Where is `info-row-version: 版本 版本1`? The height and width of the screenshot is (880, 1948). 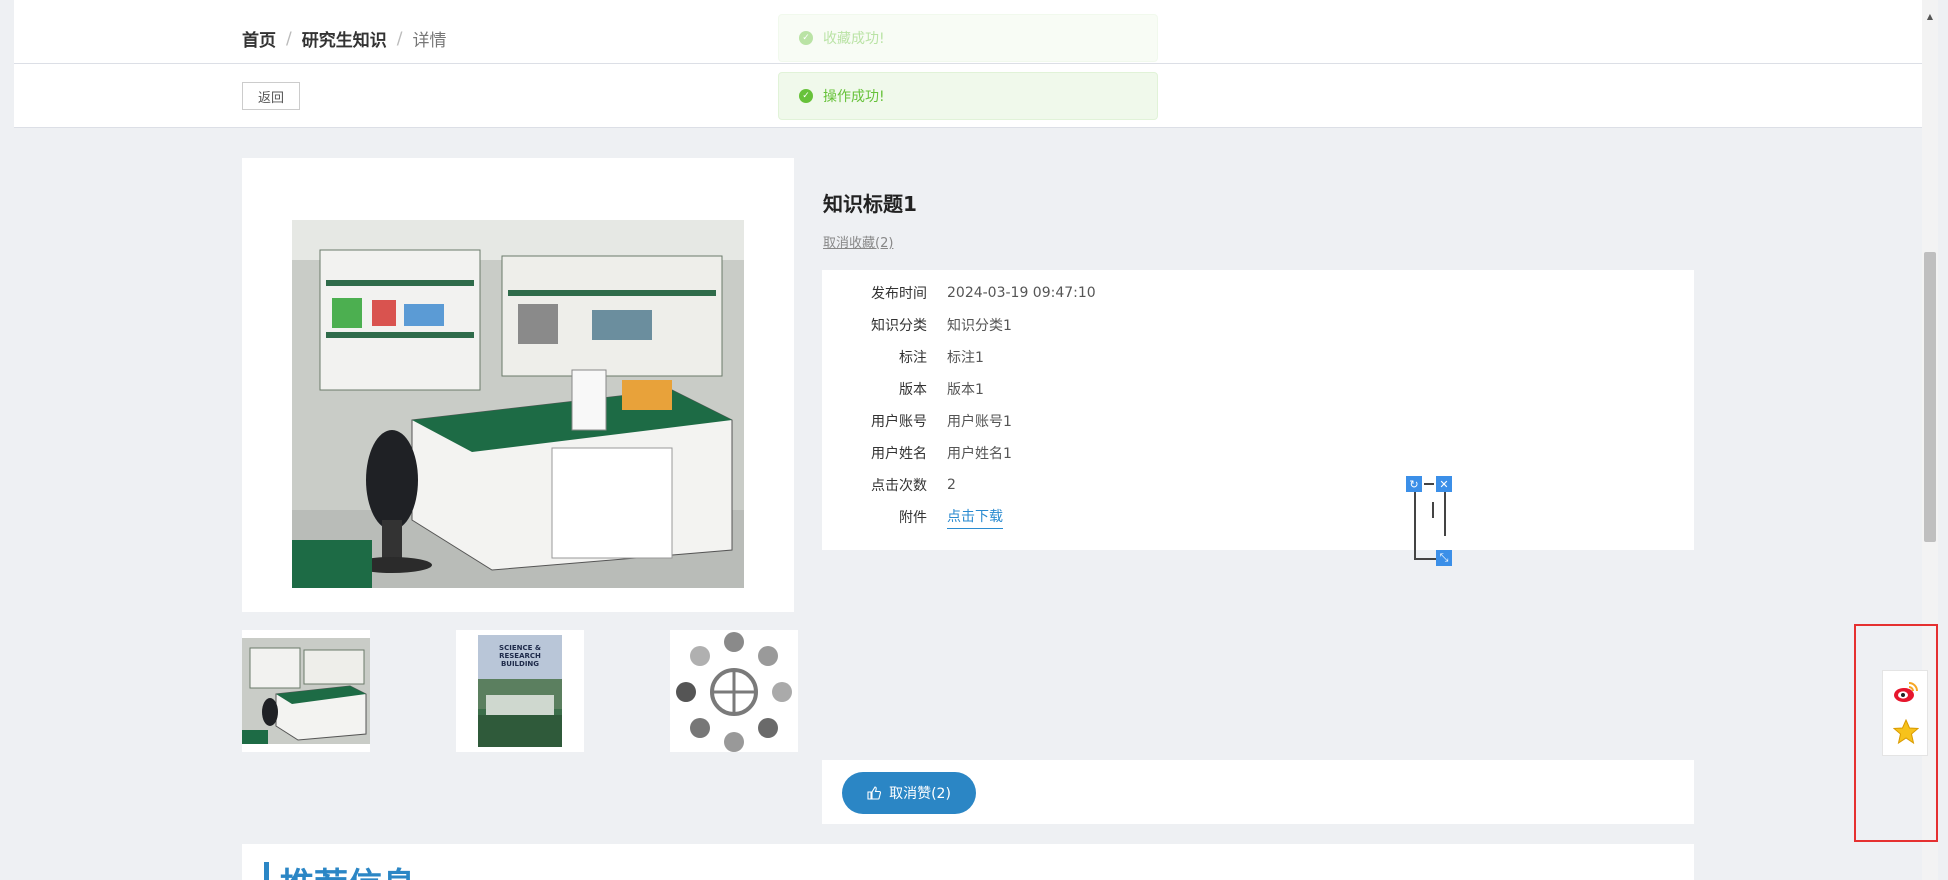 info-row-version: 版本 版本1 is located at coordinates (903, 389).